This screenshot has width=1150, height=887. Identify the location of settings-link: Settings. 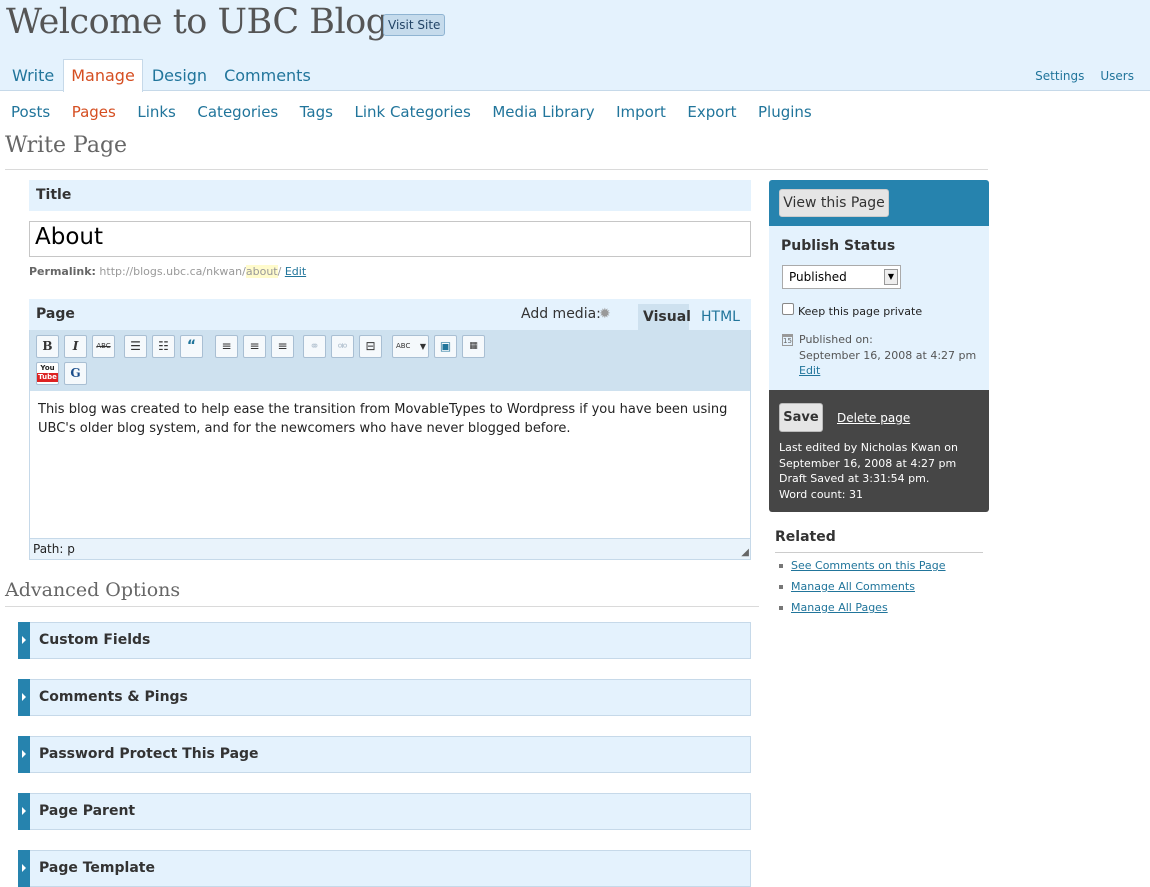
(1059, 76).